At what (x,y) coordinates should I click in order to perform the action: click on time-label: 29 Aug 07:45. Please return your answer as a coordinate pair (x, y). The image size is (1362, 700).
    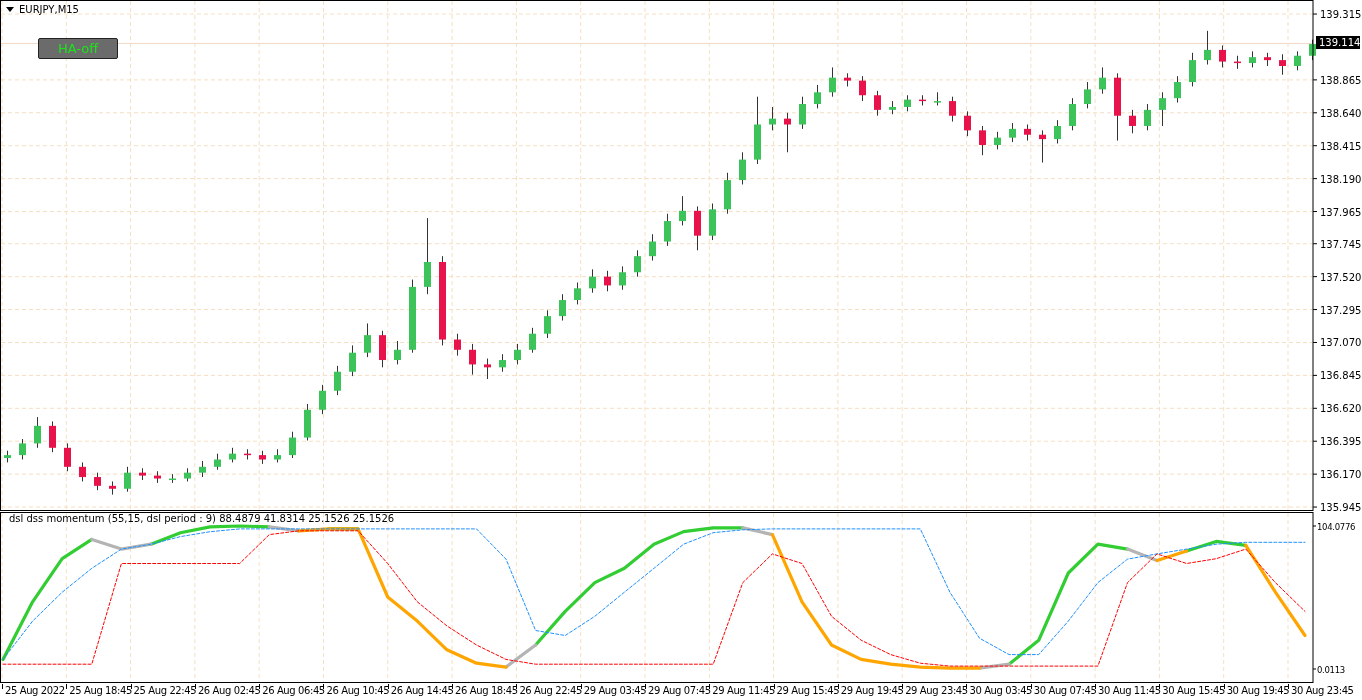
    Looking at the image, I should click on (679, 691).